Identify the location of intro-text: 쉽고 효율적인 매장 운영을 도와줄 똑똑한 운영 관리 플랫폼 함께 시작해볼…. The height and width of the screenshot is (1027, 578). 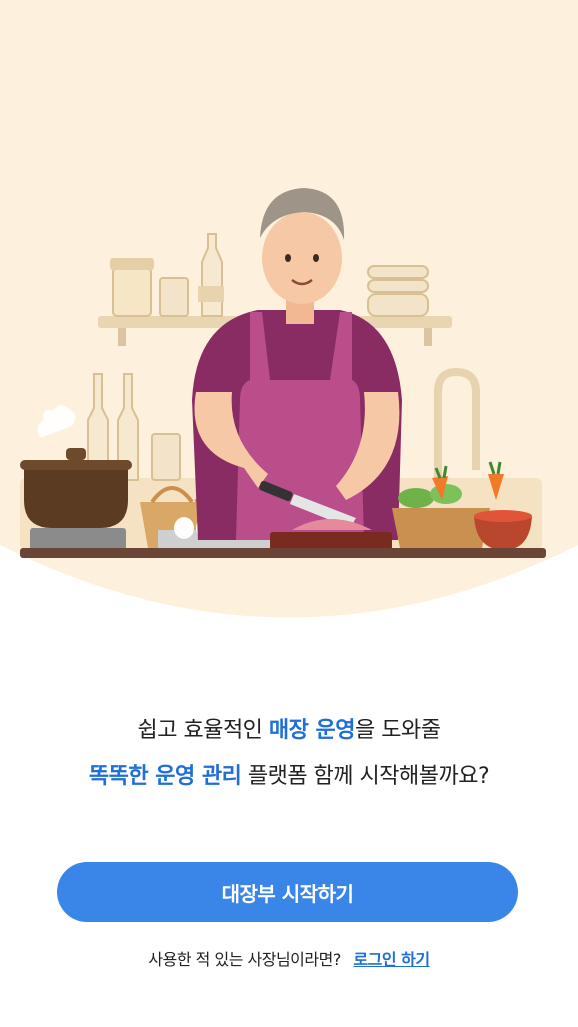
(289, 754).